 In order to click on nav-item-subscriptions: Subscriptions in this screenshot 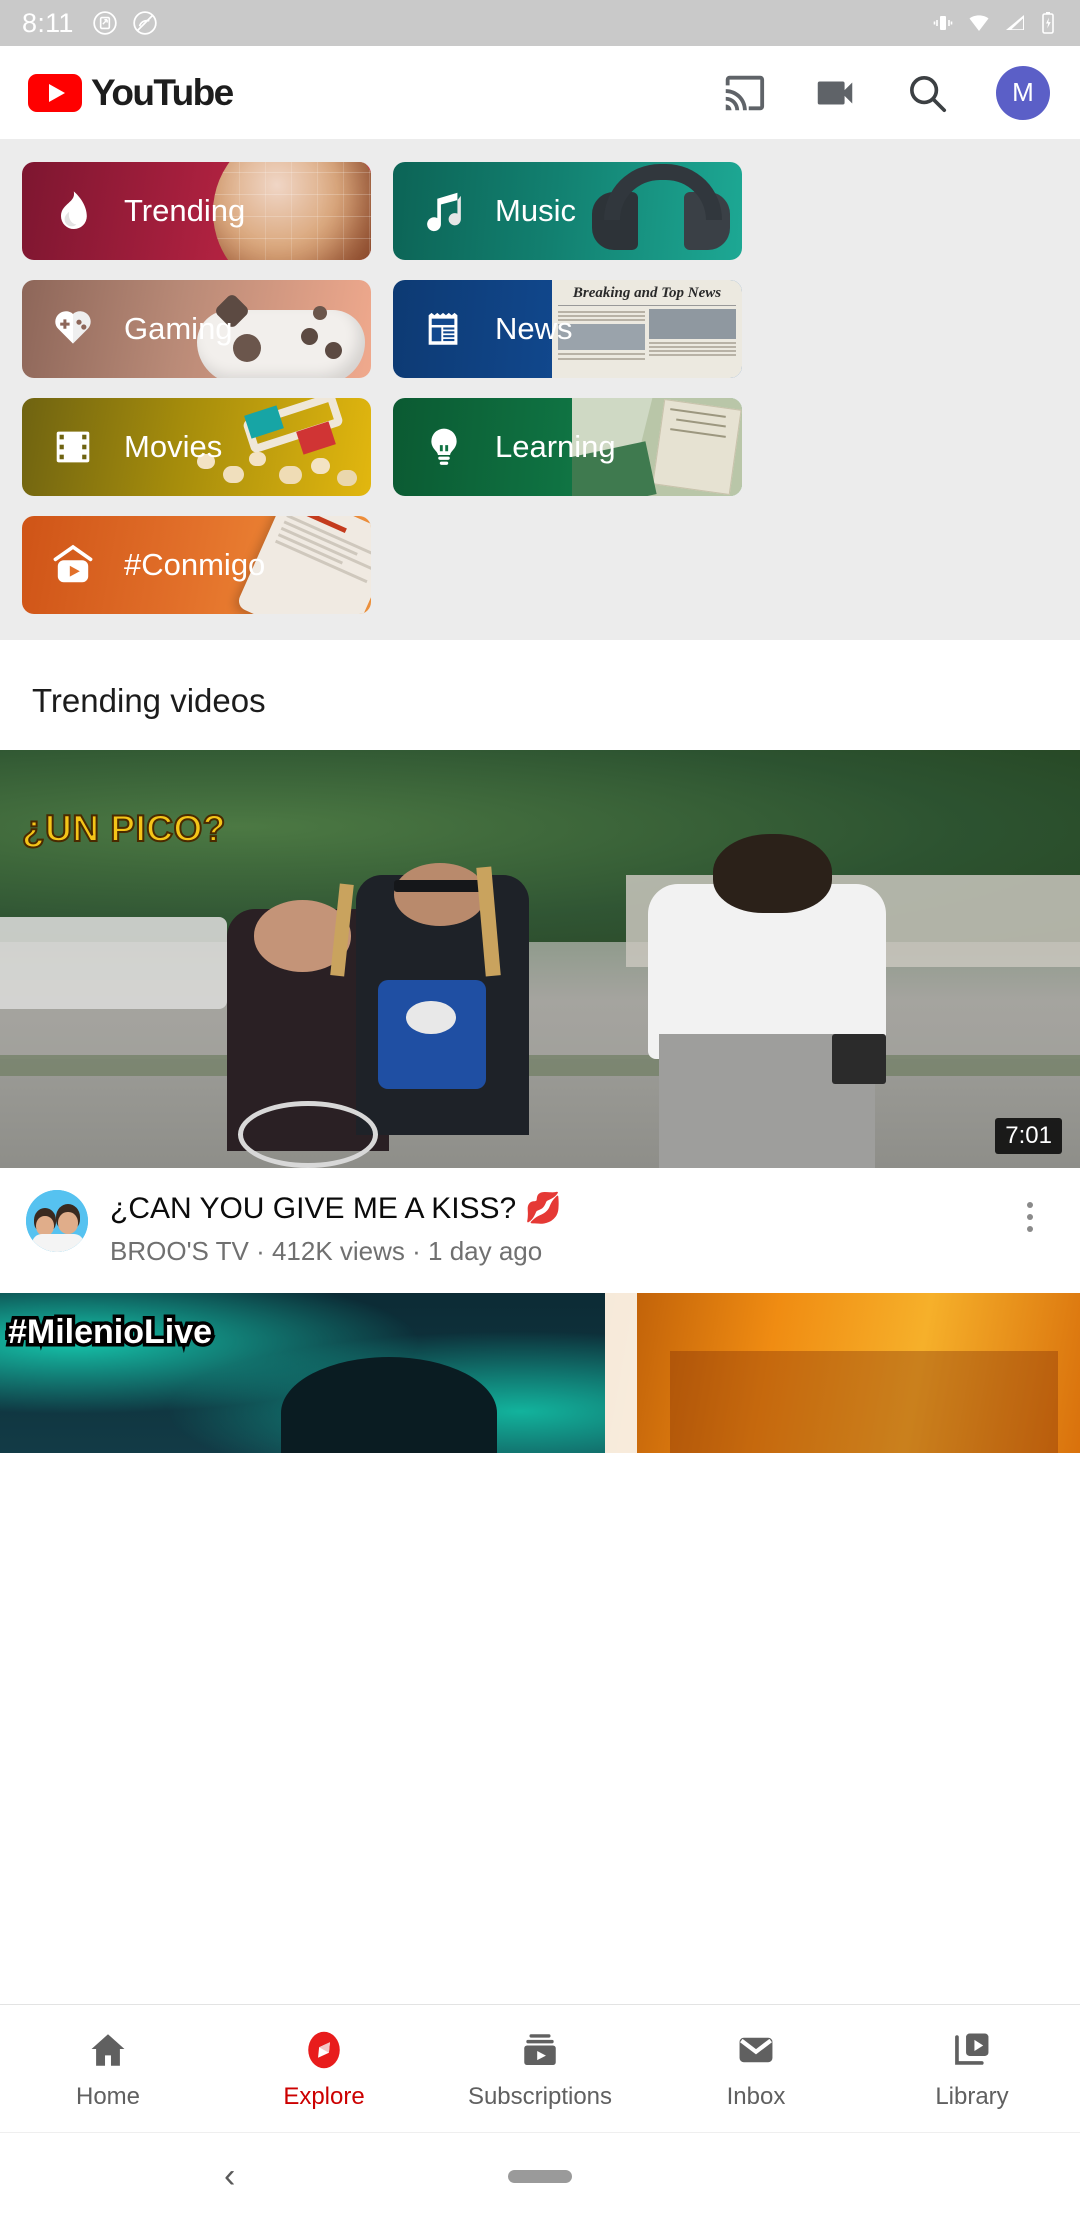, I will do `click(540, 2069)`.